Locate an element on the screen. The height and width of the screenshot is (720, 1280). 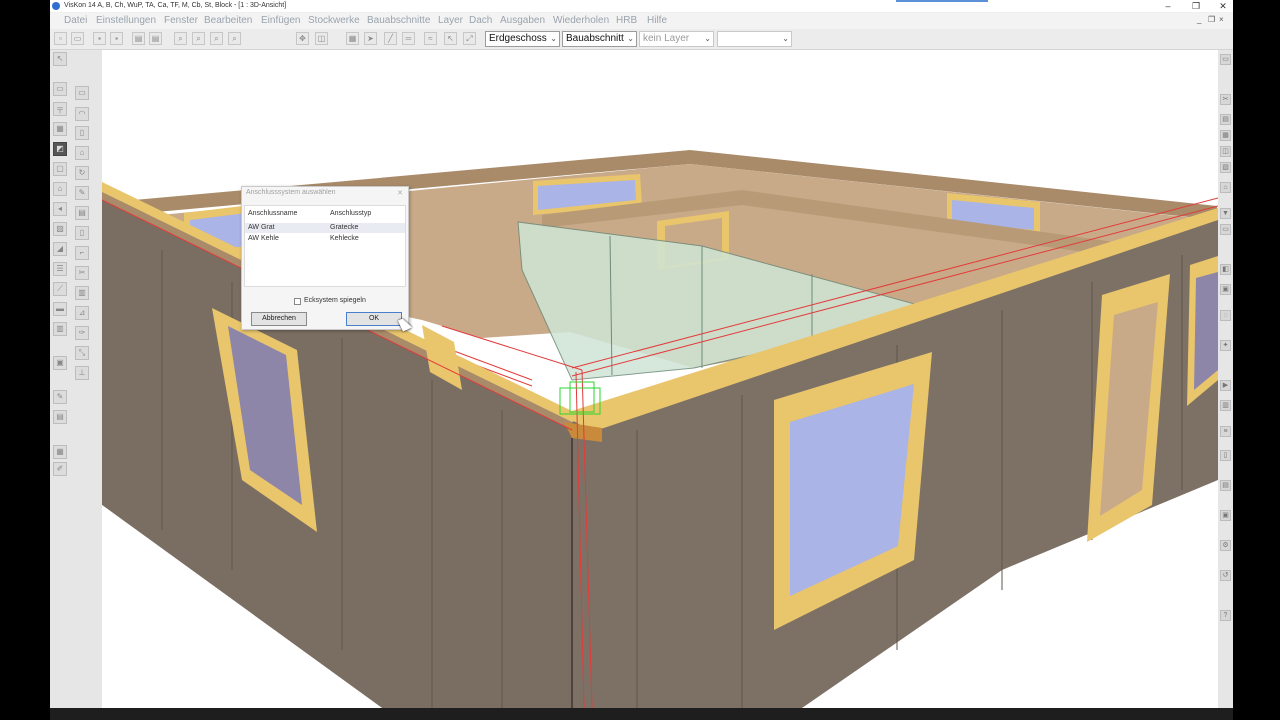
pin-tool-icon: ⊥ is located at coordinates (82, 373).